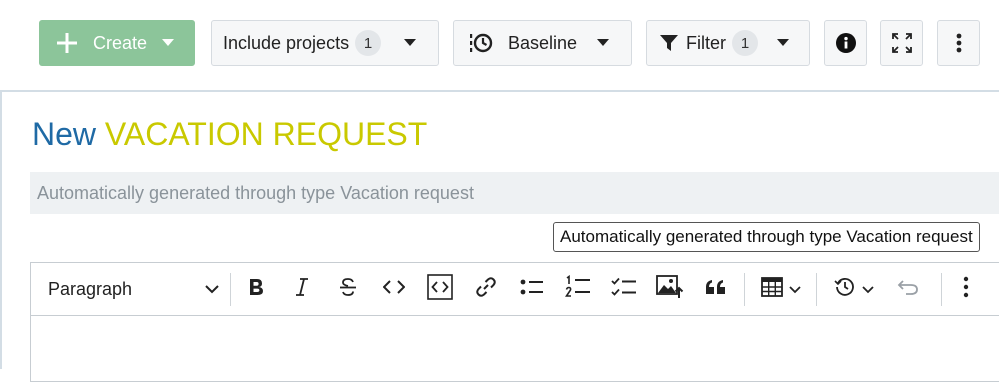 The width and height of the screenshot is (999, 383). What do you see at coordinates (266, 134) in the screenshot?
I see `work-package-type: VACATION REQUEST` at bounding box center [266, 134].